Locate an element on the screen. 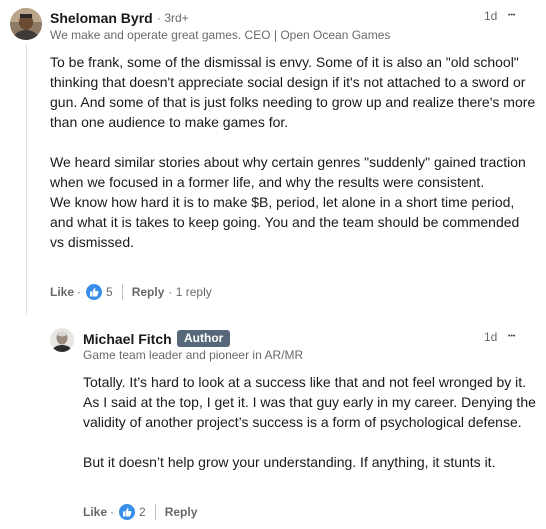 This screenshot has width=546, height=529. reply-author-name: Michael Fitch is located at coordinates (127, 339).